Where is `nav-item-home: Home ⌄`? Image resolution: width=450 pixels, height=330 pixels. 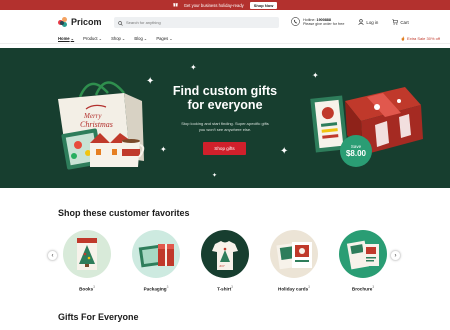
nav-item-home: Home ⌄ is located at coordinates (66, 38).